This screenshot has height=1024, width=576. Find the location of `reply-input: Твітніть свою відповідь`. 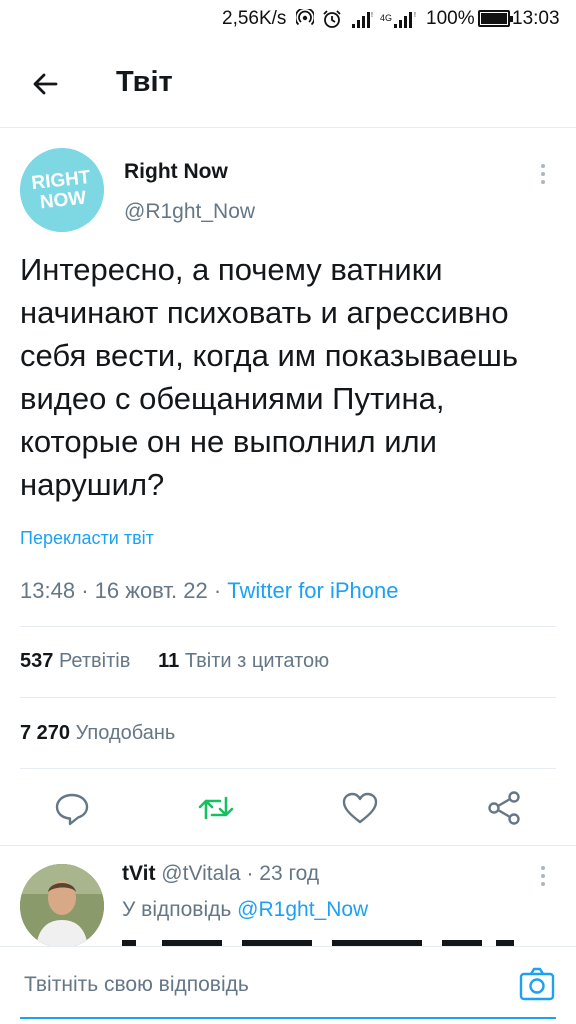

reply-input: Твітніть свою відповідь is located at coordinates (288, 983).